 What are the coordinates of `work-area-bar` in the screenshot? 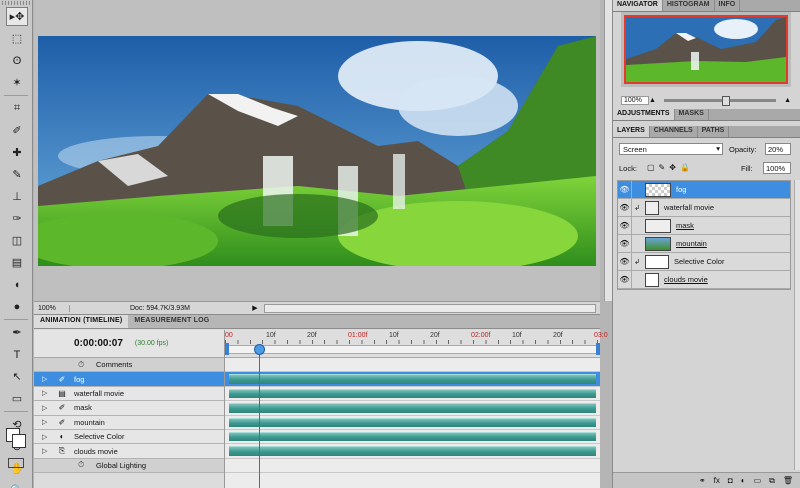 It's located at (412, 349).